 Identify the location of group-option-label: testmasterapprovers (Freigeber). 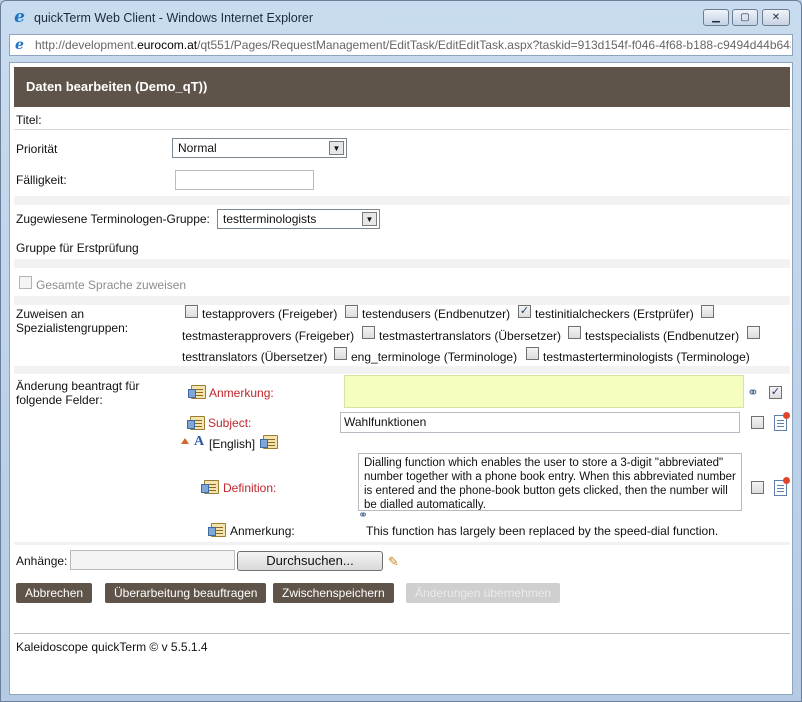
(268, 336).